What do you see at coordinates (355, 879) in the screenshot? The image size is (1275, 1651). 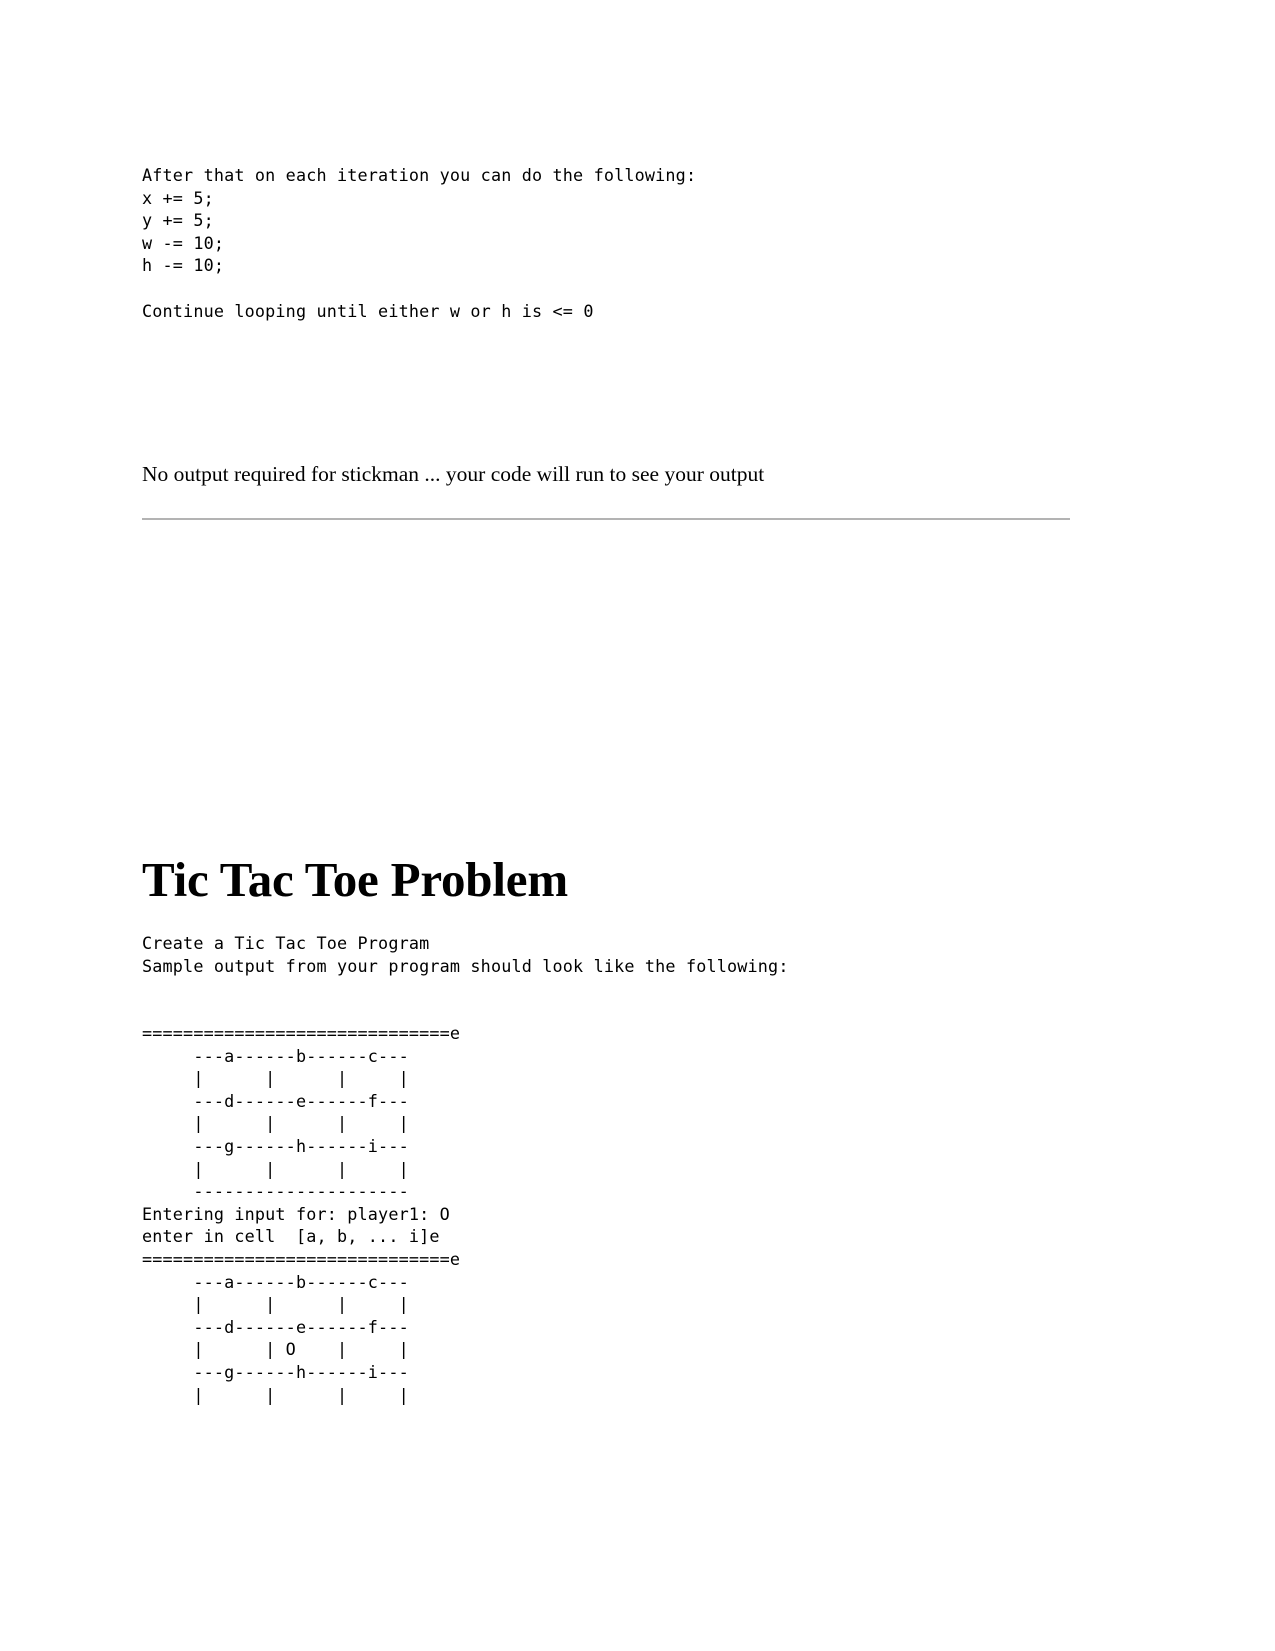 I see `page-title: Tic Tac Toe Problem` at bounding box center [355, 879].